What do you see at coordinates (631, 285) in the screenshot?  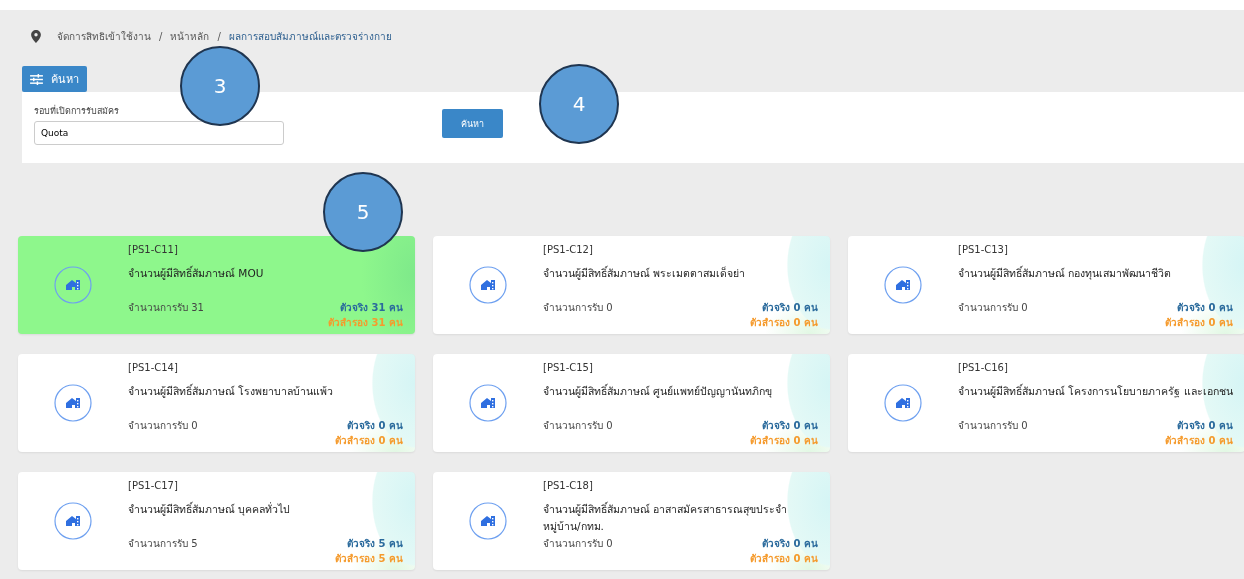 I see `summary-card: [PS1-C12] จำนวนผู้มีสิทธิ์สัมภาษณ์ พระเมตตาสมเด็จย่า จำนวนการรับ 0 ตัวจริง 0 คน ตัวสำรอง 0 คน` at bounding box center [631, 285].